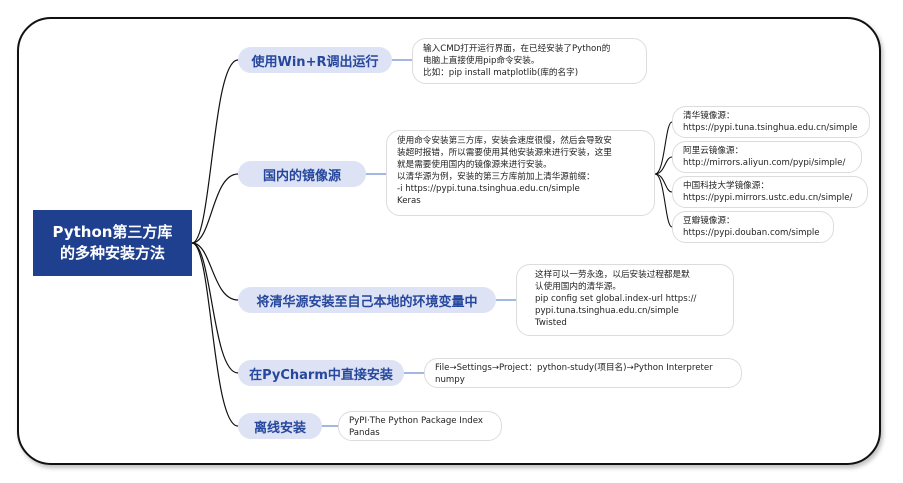  I want to click on branch-label: 在PyCharm中直接安装, so click(321, 375).